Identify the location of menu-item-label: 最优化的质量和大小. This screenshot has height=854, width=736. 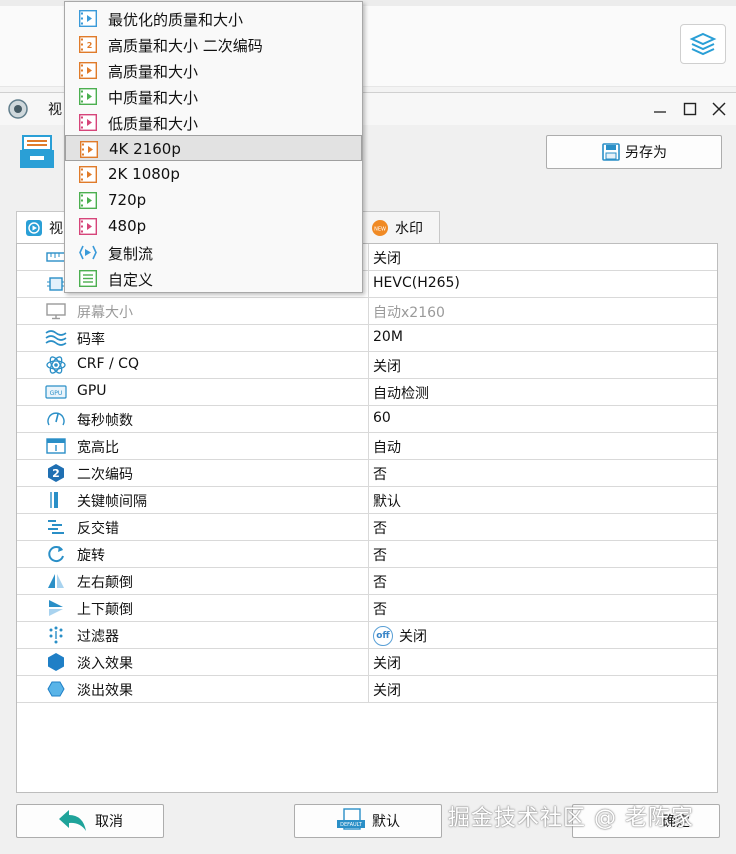
(176, 20).